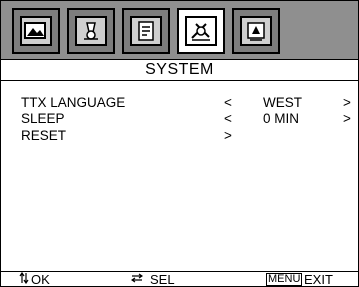  I want to click on tab-channel, so click(256, 31).